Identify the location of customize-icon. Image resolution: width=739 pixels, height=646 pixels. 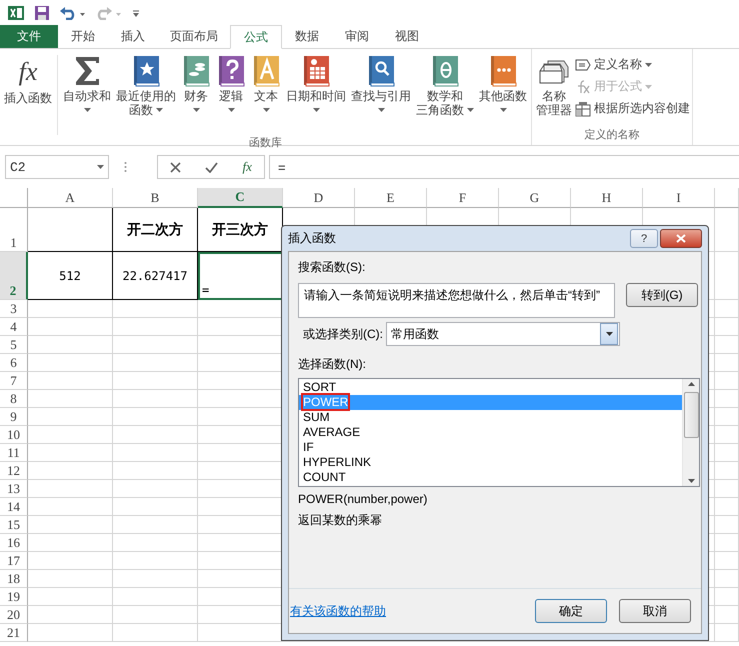
(136, 13).